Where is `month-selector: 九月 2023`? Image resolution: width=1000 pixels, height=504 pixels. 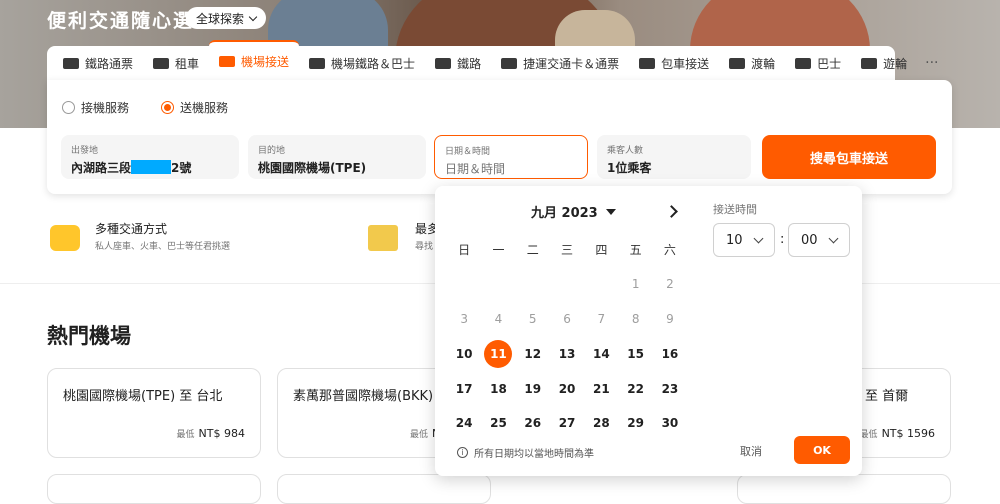
month-selector: 九月 2023 is located at coordinates (573, 211).